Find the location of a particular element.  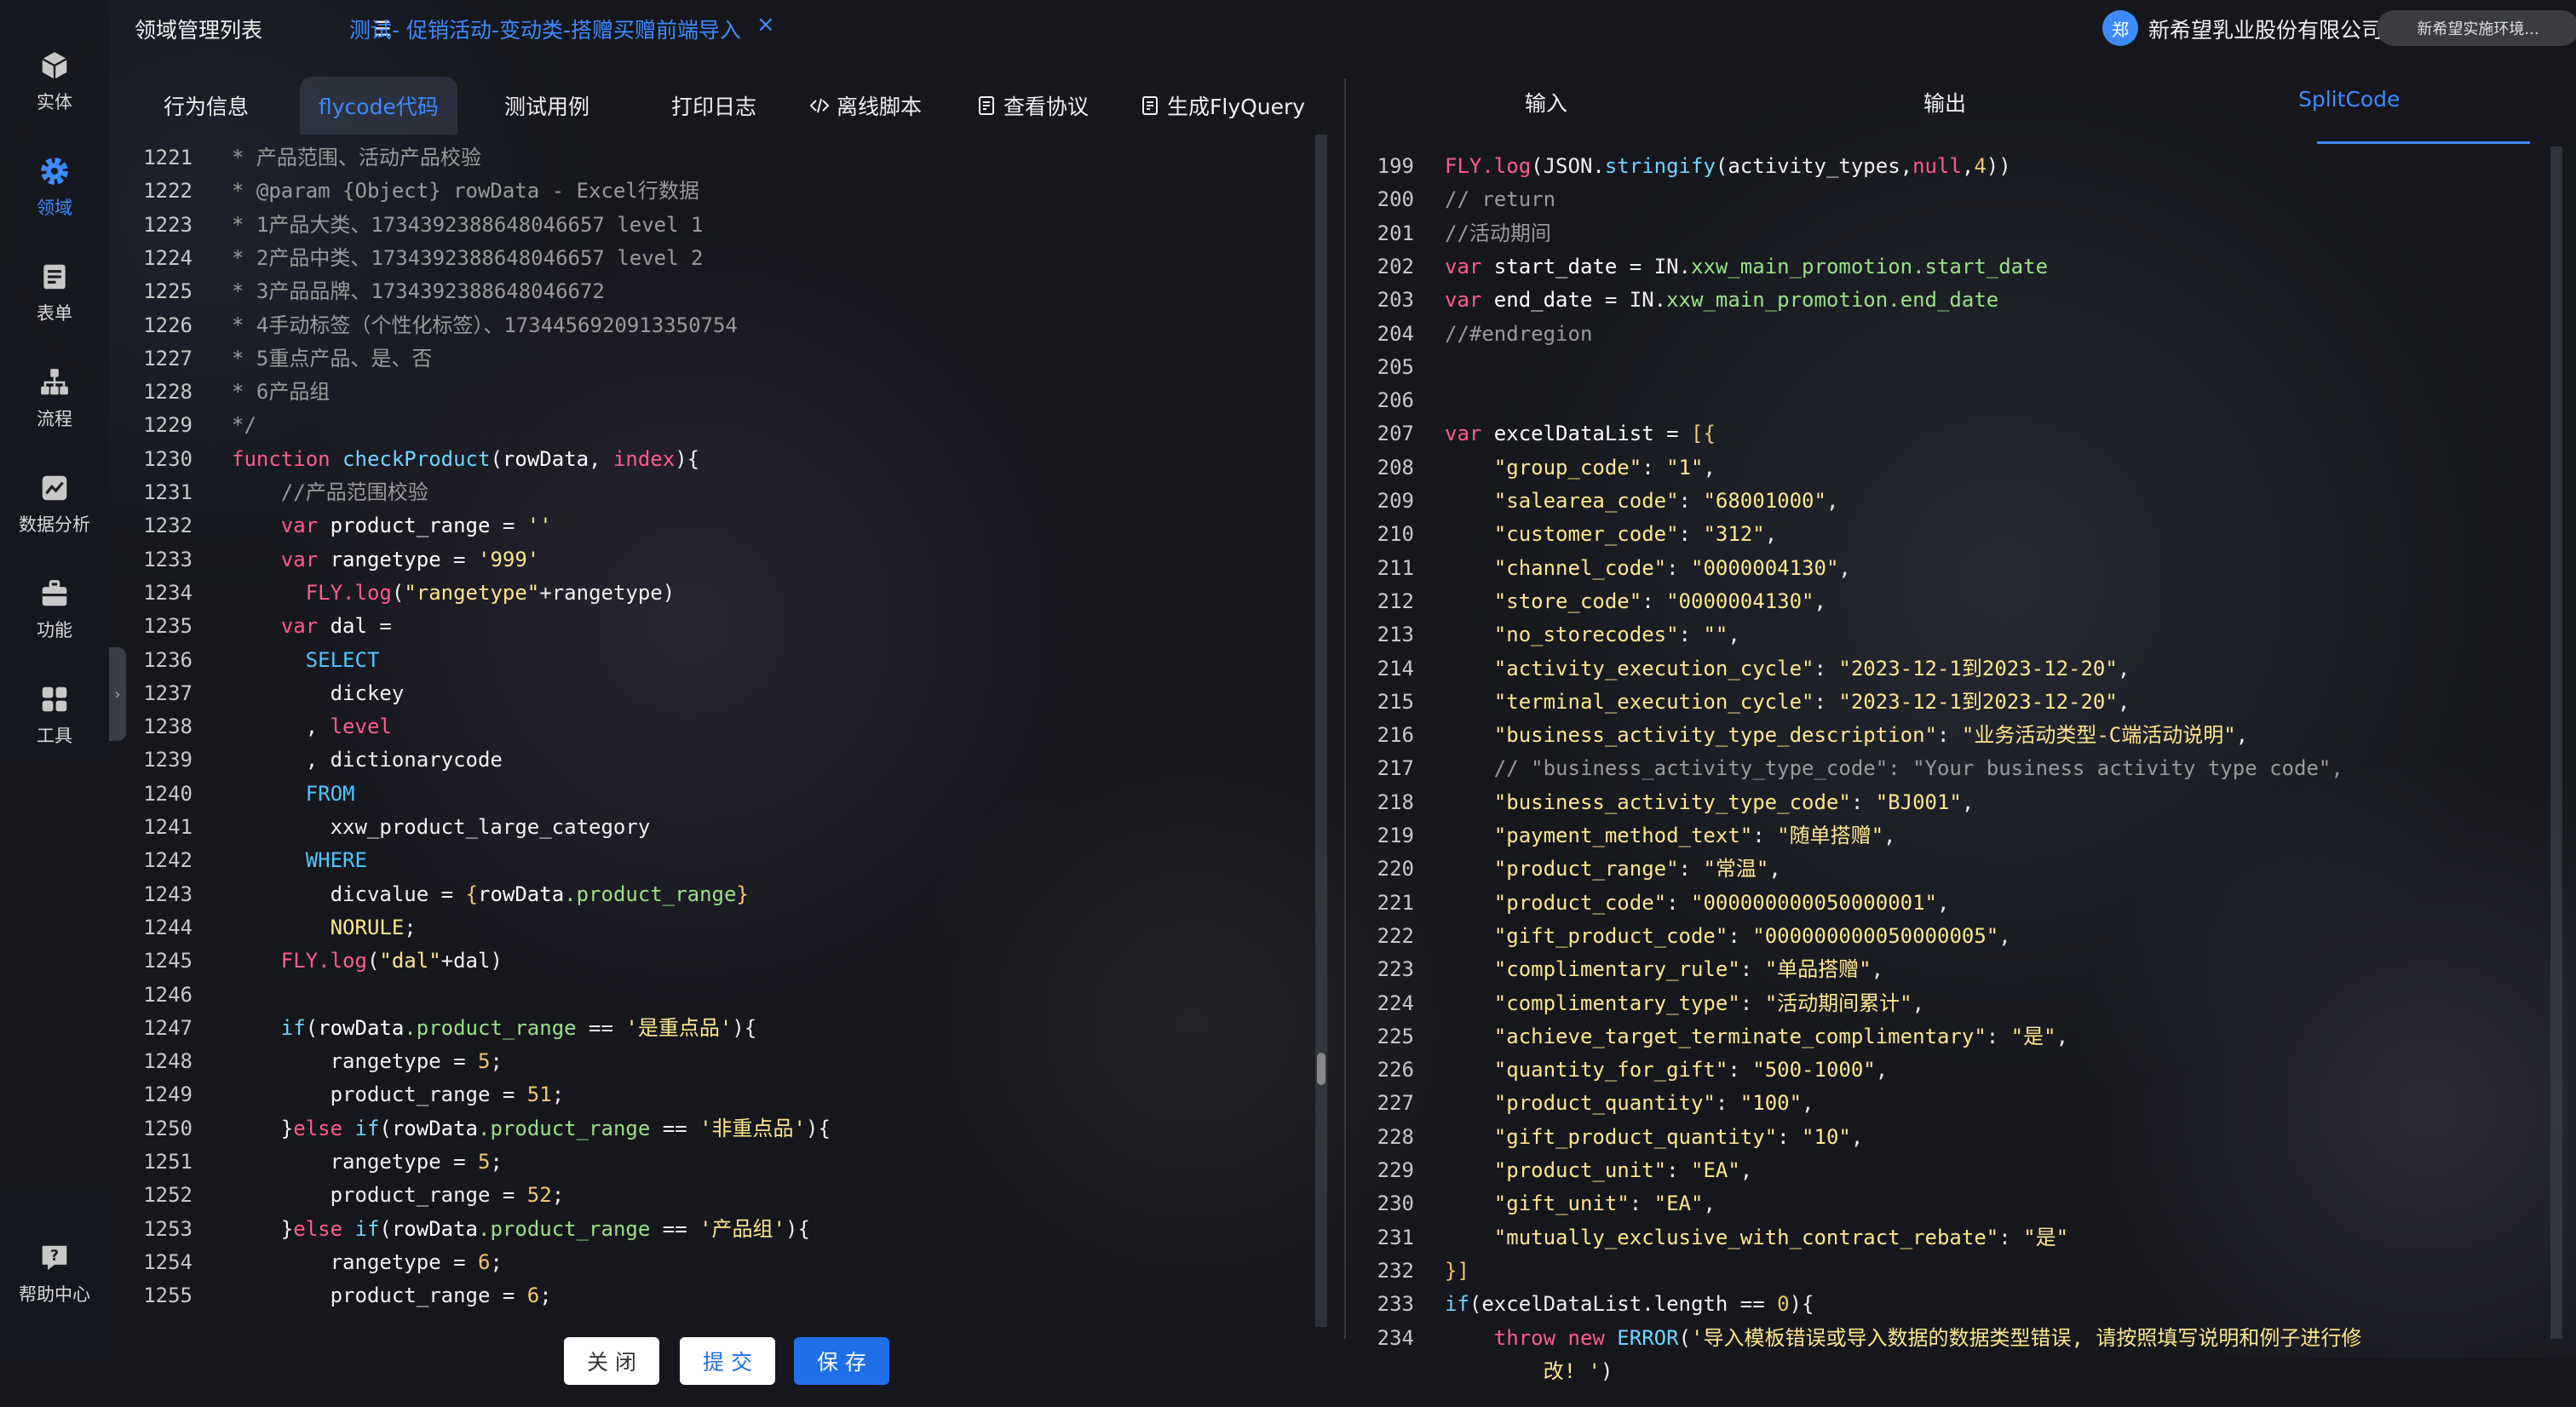

code-token: var is located at coordinates (1470, 300).